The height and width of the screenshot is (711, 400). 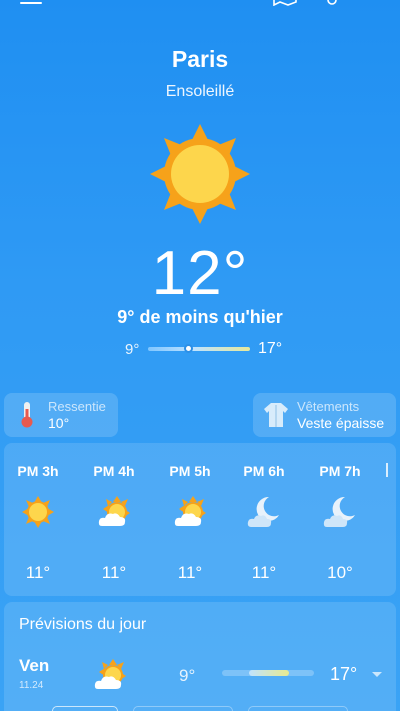 I want to click on hour-label: PM 4h, so click(x=114, y=471).